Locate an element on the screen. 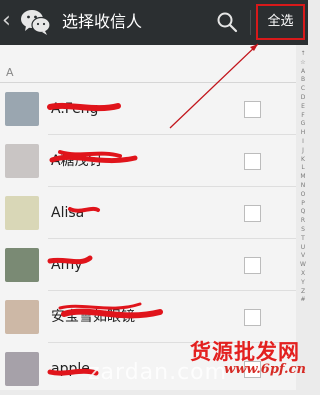  index-letter: E is located at coordinates (303, 107).